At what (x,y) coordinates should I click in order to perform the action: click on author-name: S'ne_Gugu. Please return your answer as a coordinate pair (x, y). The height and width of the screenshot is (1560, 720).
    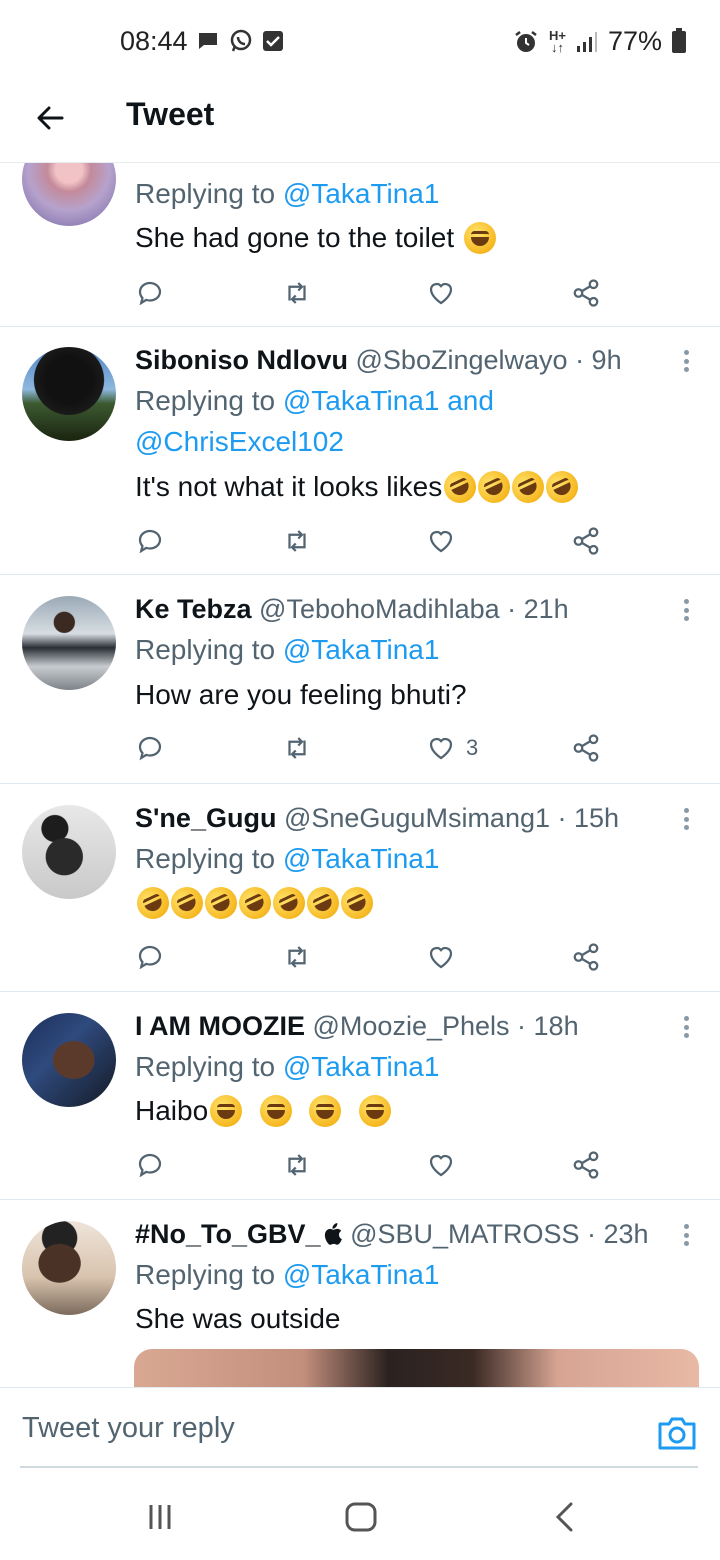
    Looking at the image, I should click on (205, 818).